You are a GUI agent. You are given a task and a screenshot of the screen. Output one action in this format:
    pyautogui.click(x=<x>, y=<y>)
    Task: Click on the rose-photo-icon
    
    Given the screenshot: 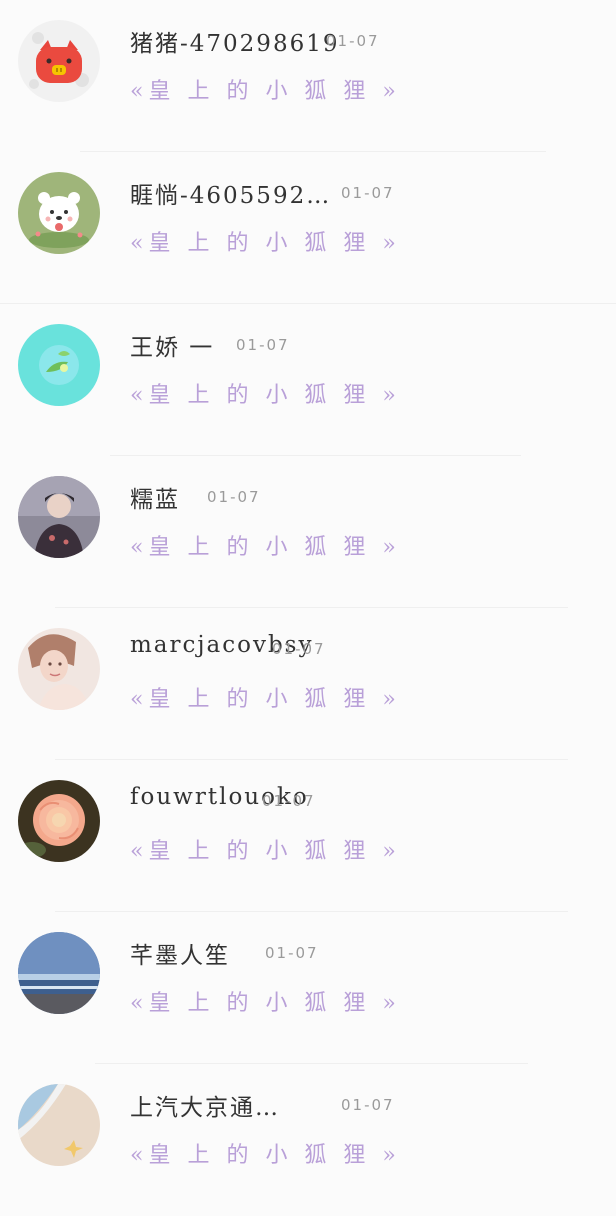 What is the action you would take?
    pyautogui.click(x=59, y=821)
    